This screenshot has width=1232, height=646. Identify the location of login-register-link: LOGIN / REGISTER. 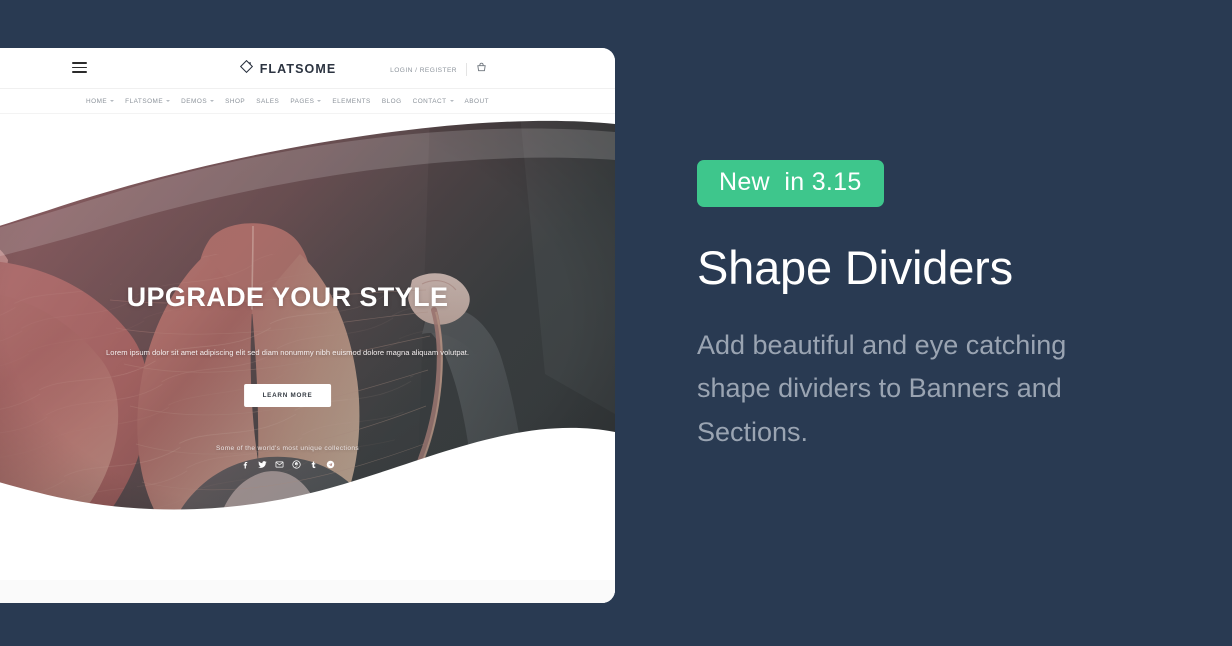
(423, 70).